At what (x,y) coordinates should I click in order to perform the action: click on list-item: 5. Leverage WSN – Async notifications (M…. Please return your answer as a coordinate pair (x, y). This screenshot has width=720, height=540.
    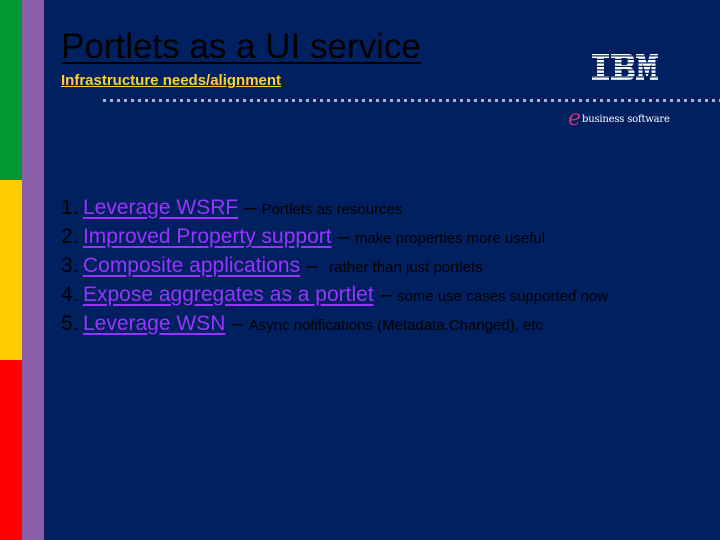
    Looking at the image, I should click on (334, 323).